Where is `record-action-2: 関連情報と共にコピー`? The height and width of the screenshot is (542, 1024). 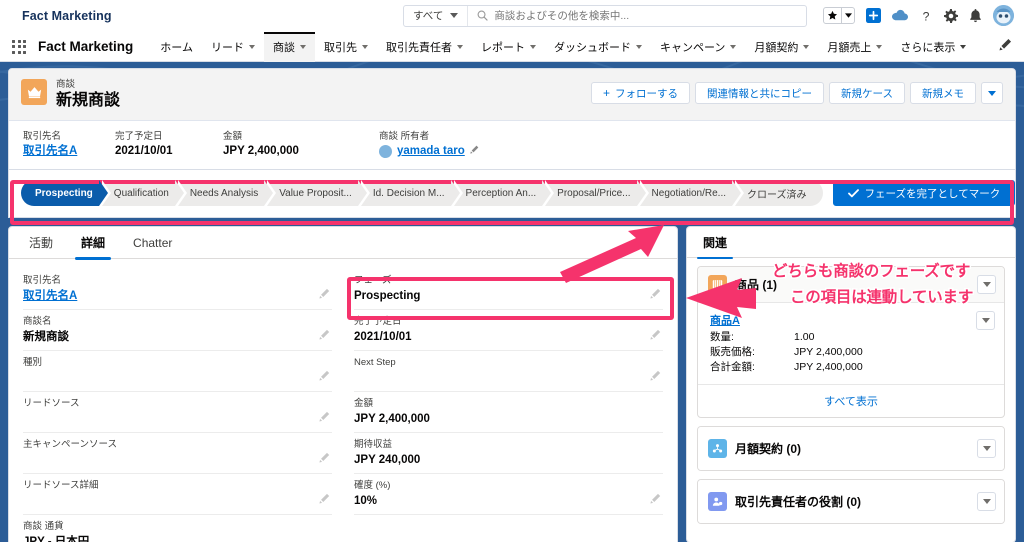 record-action-2: 関連情報と共にコピー is located at coordinates (760, 93).